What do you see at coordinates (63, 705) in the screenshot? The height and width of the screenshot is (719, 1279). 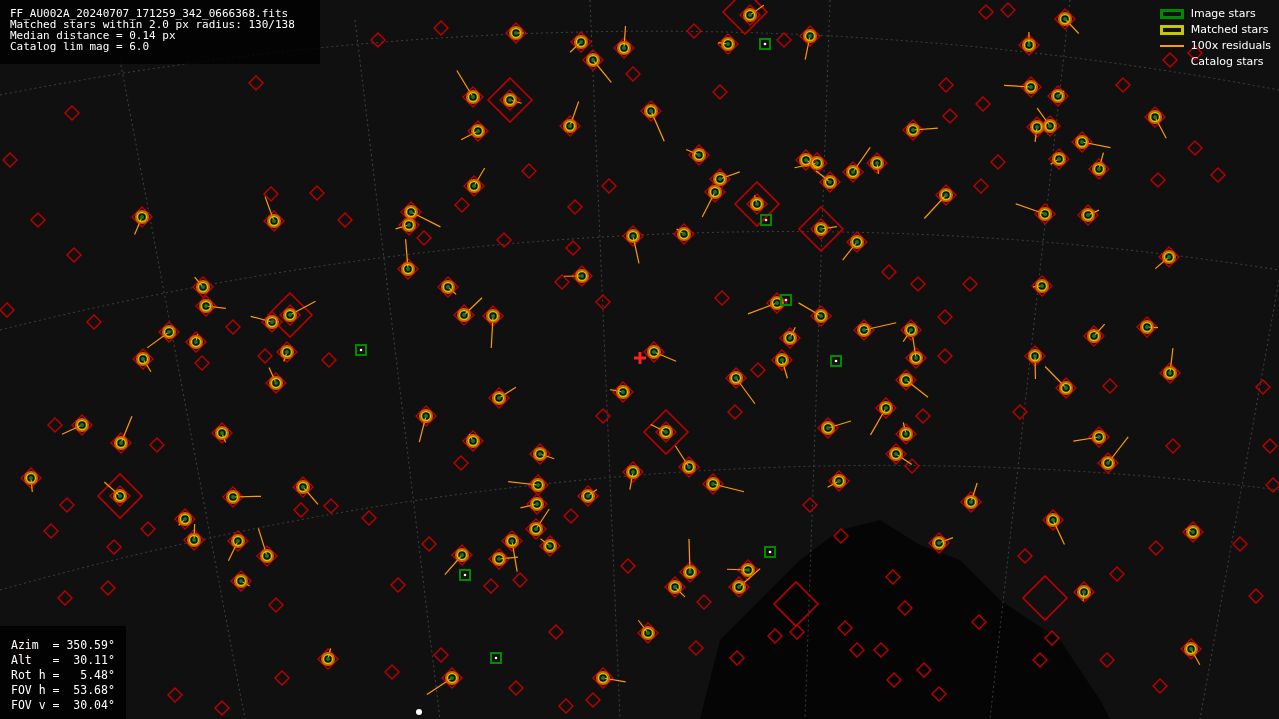 I see `pointing-text: FOV v = 30.04°` at bounding box center [63, 705].